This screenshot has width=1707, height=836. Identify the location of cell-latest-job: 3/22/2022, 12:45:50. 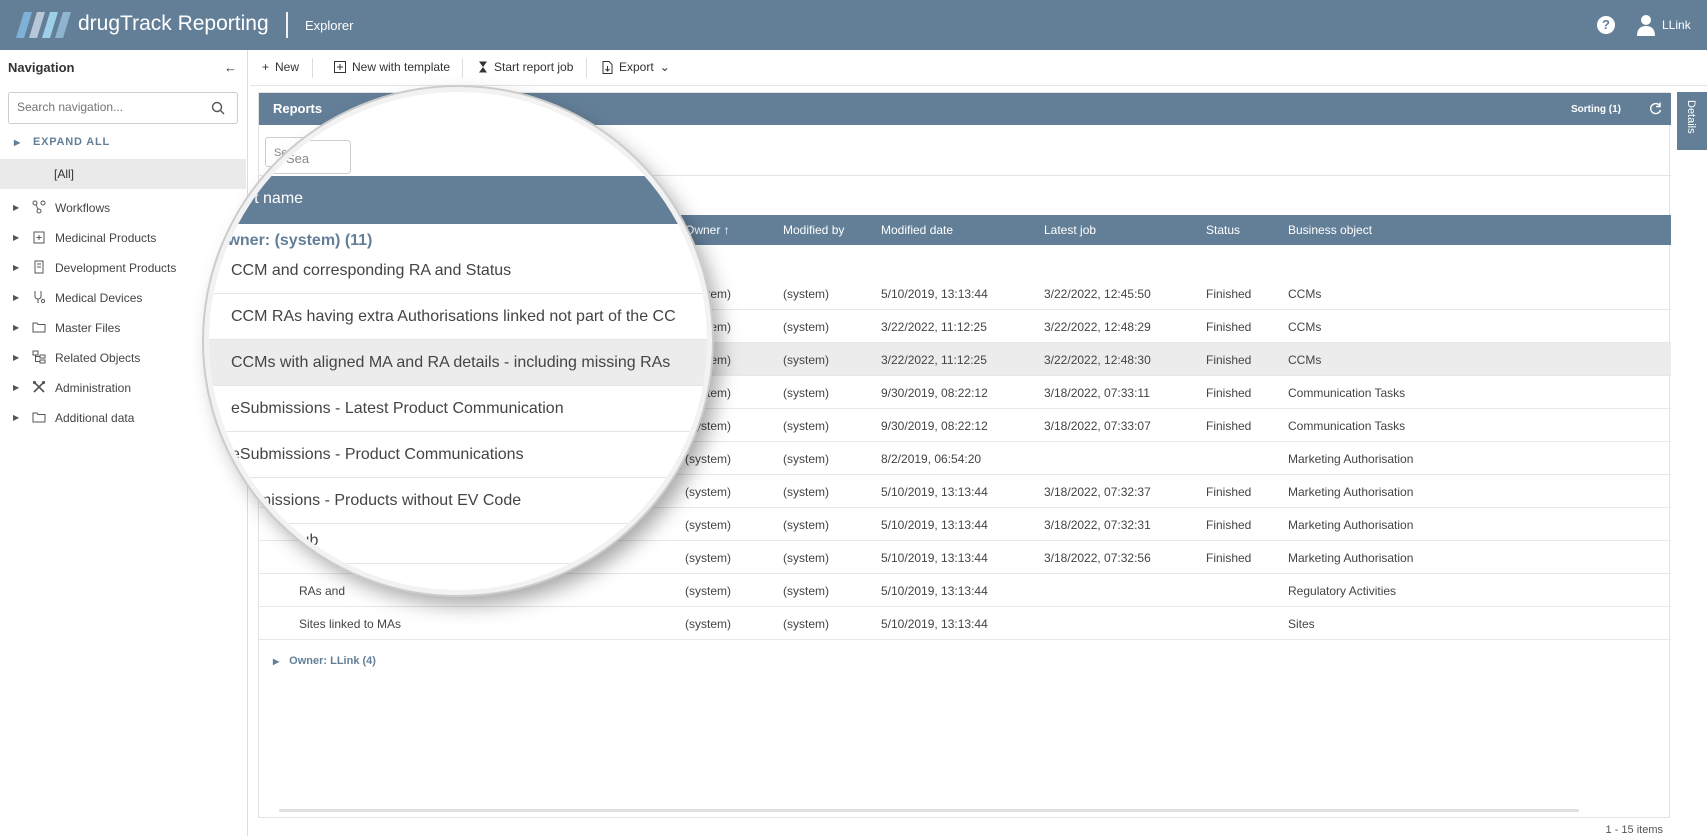
(1097, 294).